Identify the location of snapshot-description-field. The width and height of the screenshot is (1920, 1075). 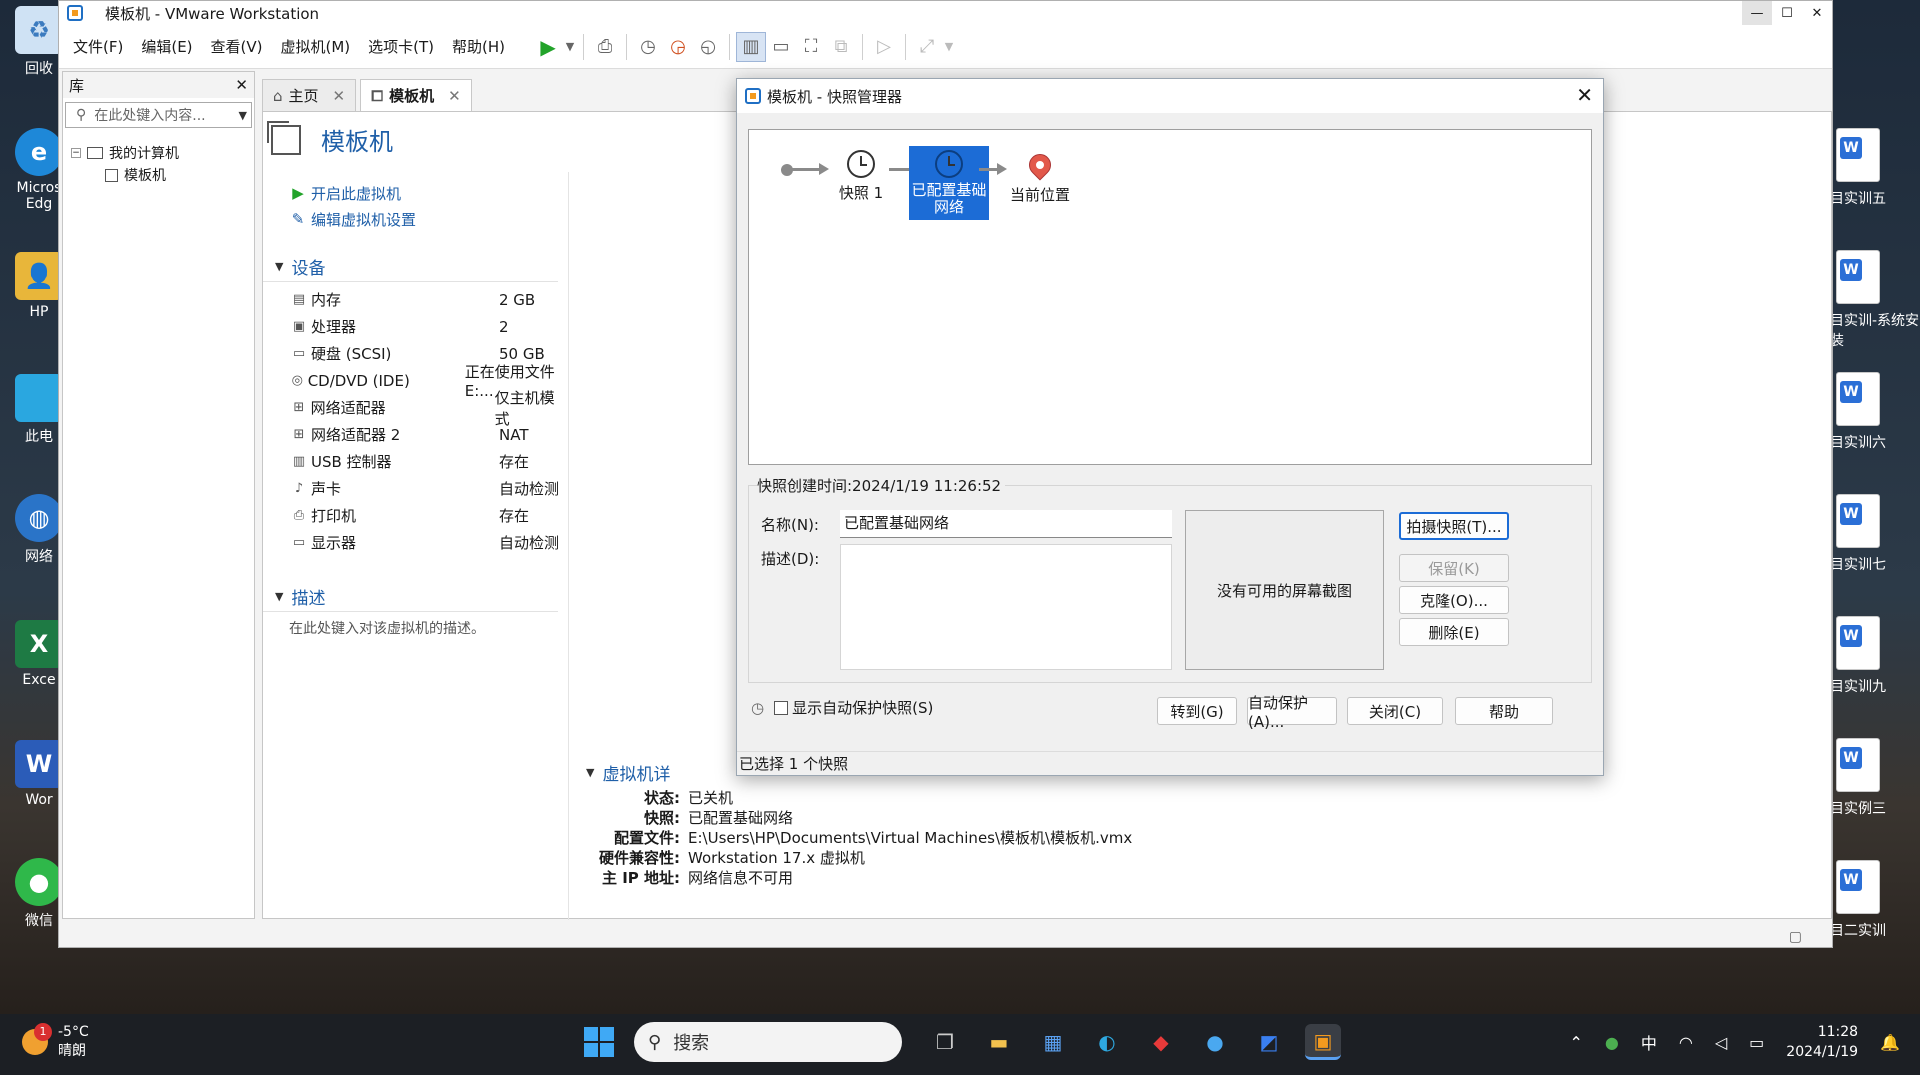
(1006, 607).